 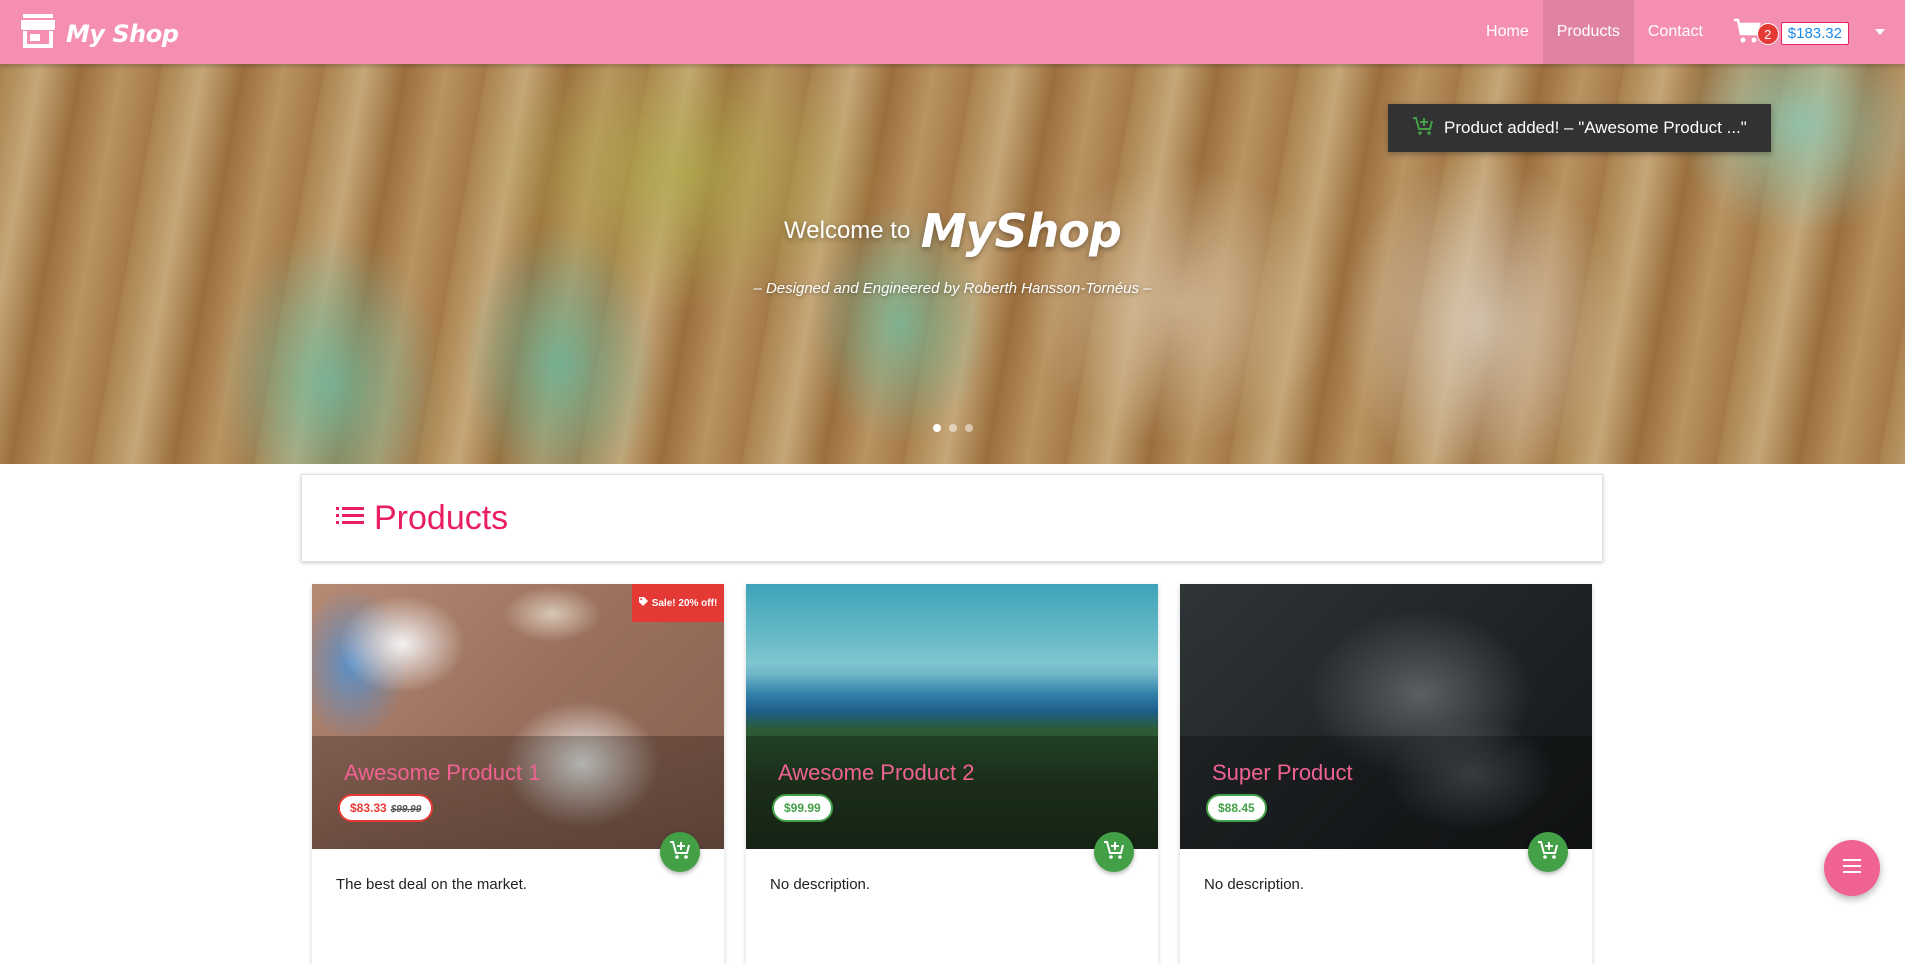 I want to click on products-title: Products, so click(x=441, y=517).